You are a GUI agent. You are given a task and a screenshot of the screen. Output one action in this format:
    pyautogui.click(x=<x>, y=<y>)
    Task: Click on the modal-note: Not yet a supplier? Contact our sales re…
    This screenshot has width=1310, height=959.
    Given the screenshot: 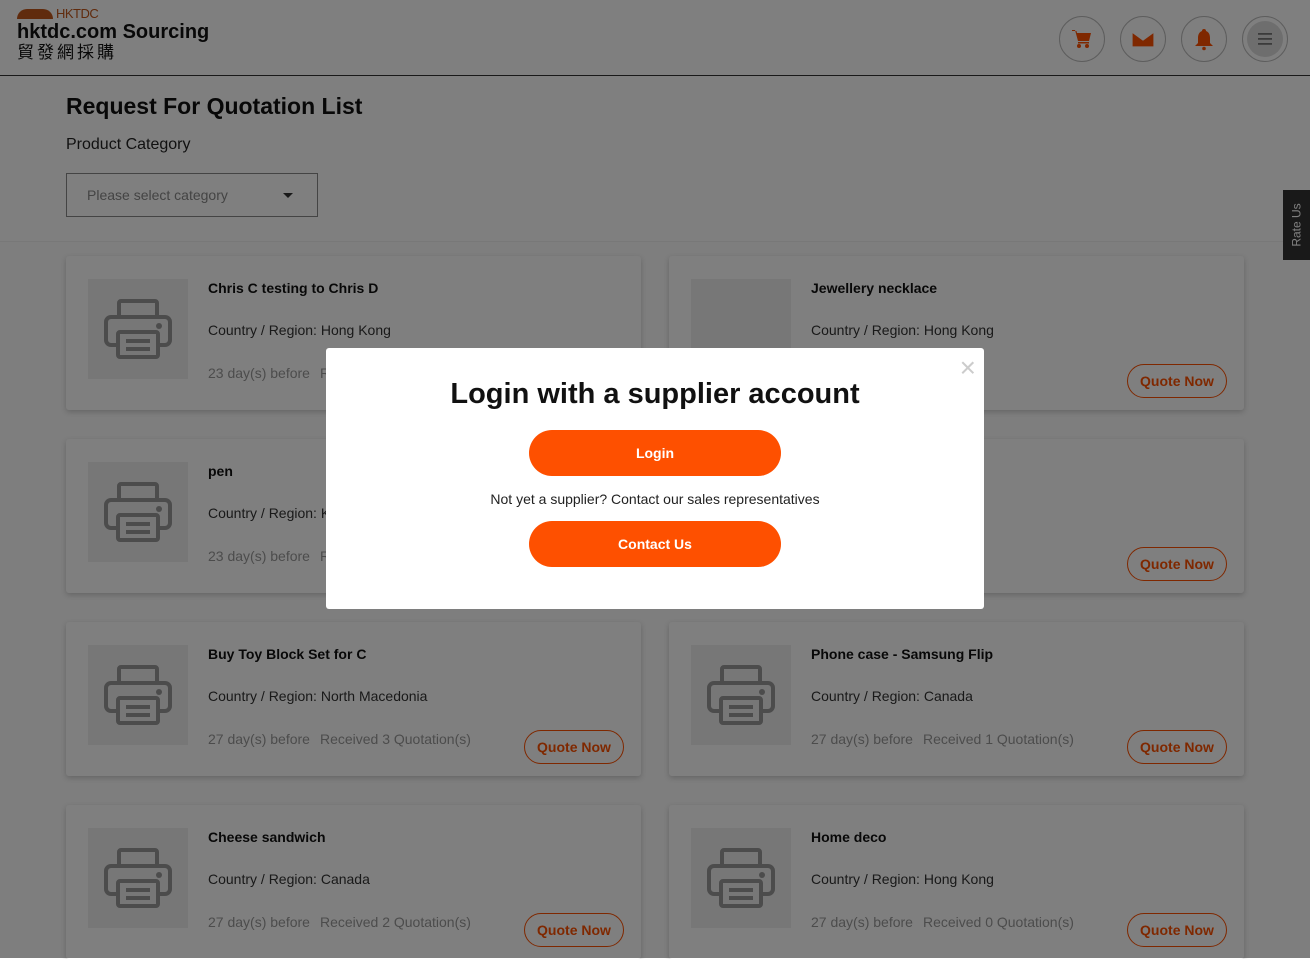 What is the action you would take?
    pyautogui.click(x=655, y=499)
    